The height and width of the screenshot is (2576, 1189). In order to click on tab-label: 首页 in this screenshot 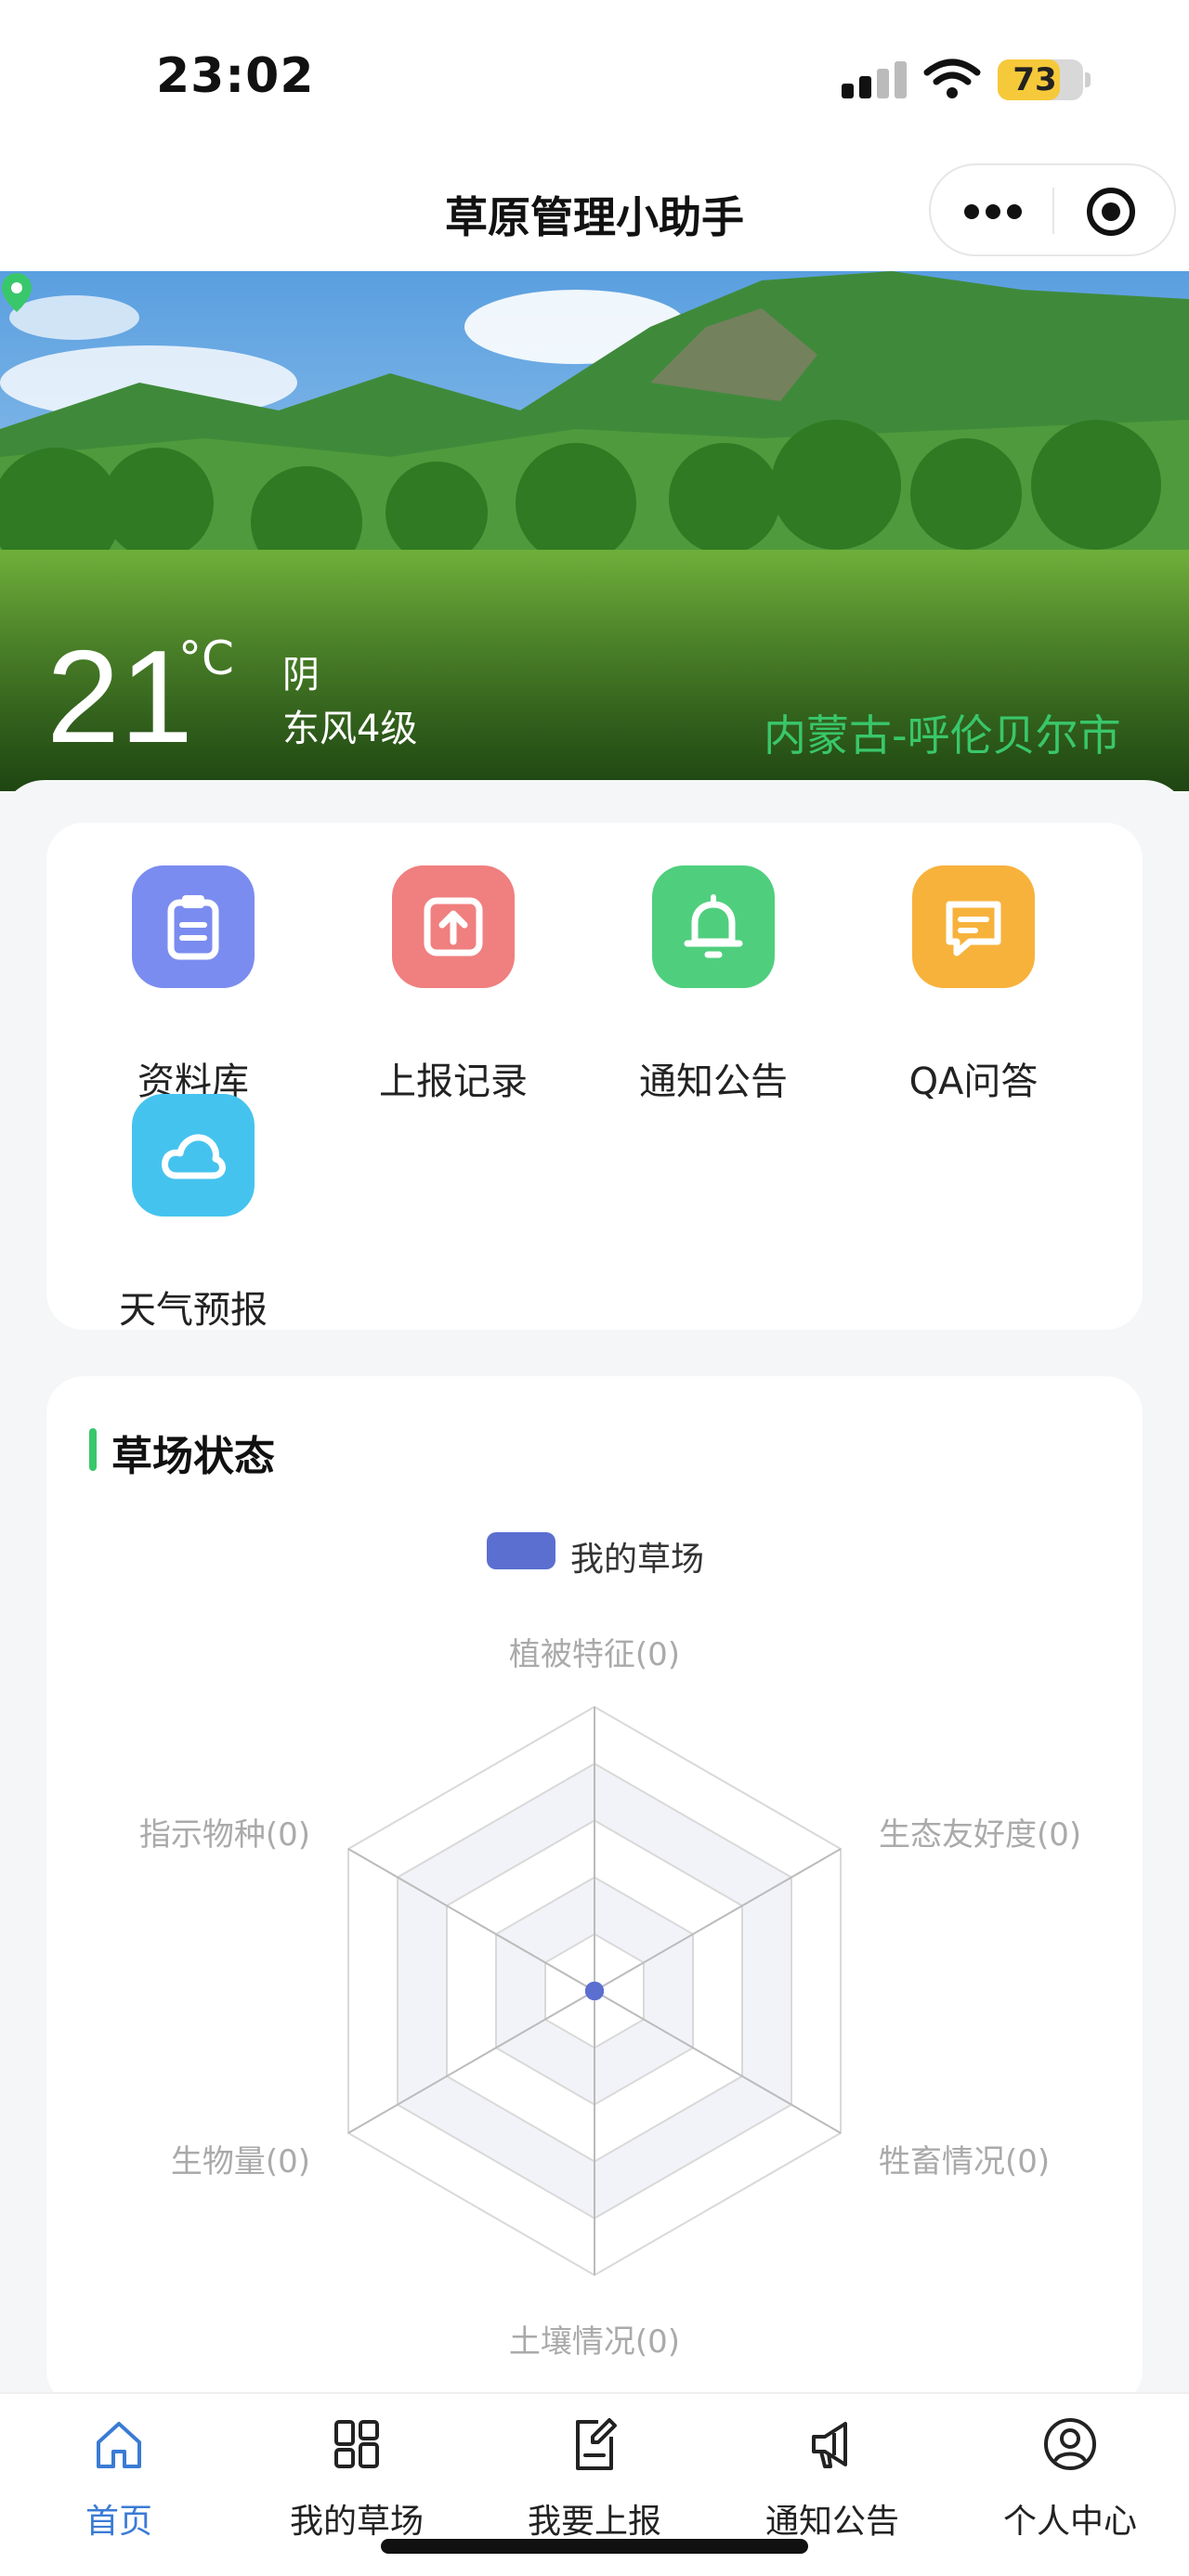, I will do `click(119, 2522)`.